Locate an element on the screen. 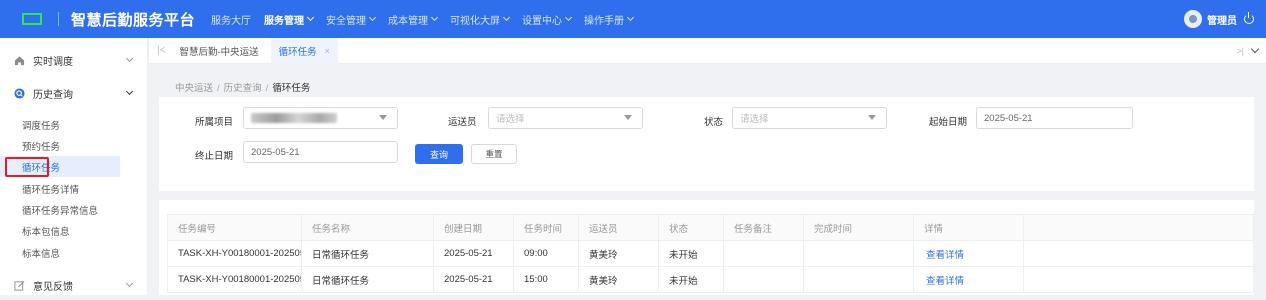 Image resolution: width=1266 pixels, height=300 pixels. reset-button: 重置 is located at coordinates (494, 154).